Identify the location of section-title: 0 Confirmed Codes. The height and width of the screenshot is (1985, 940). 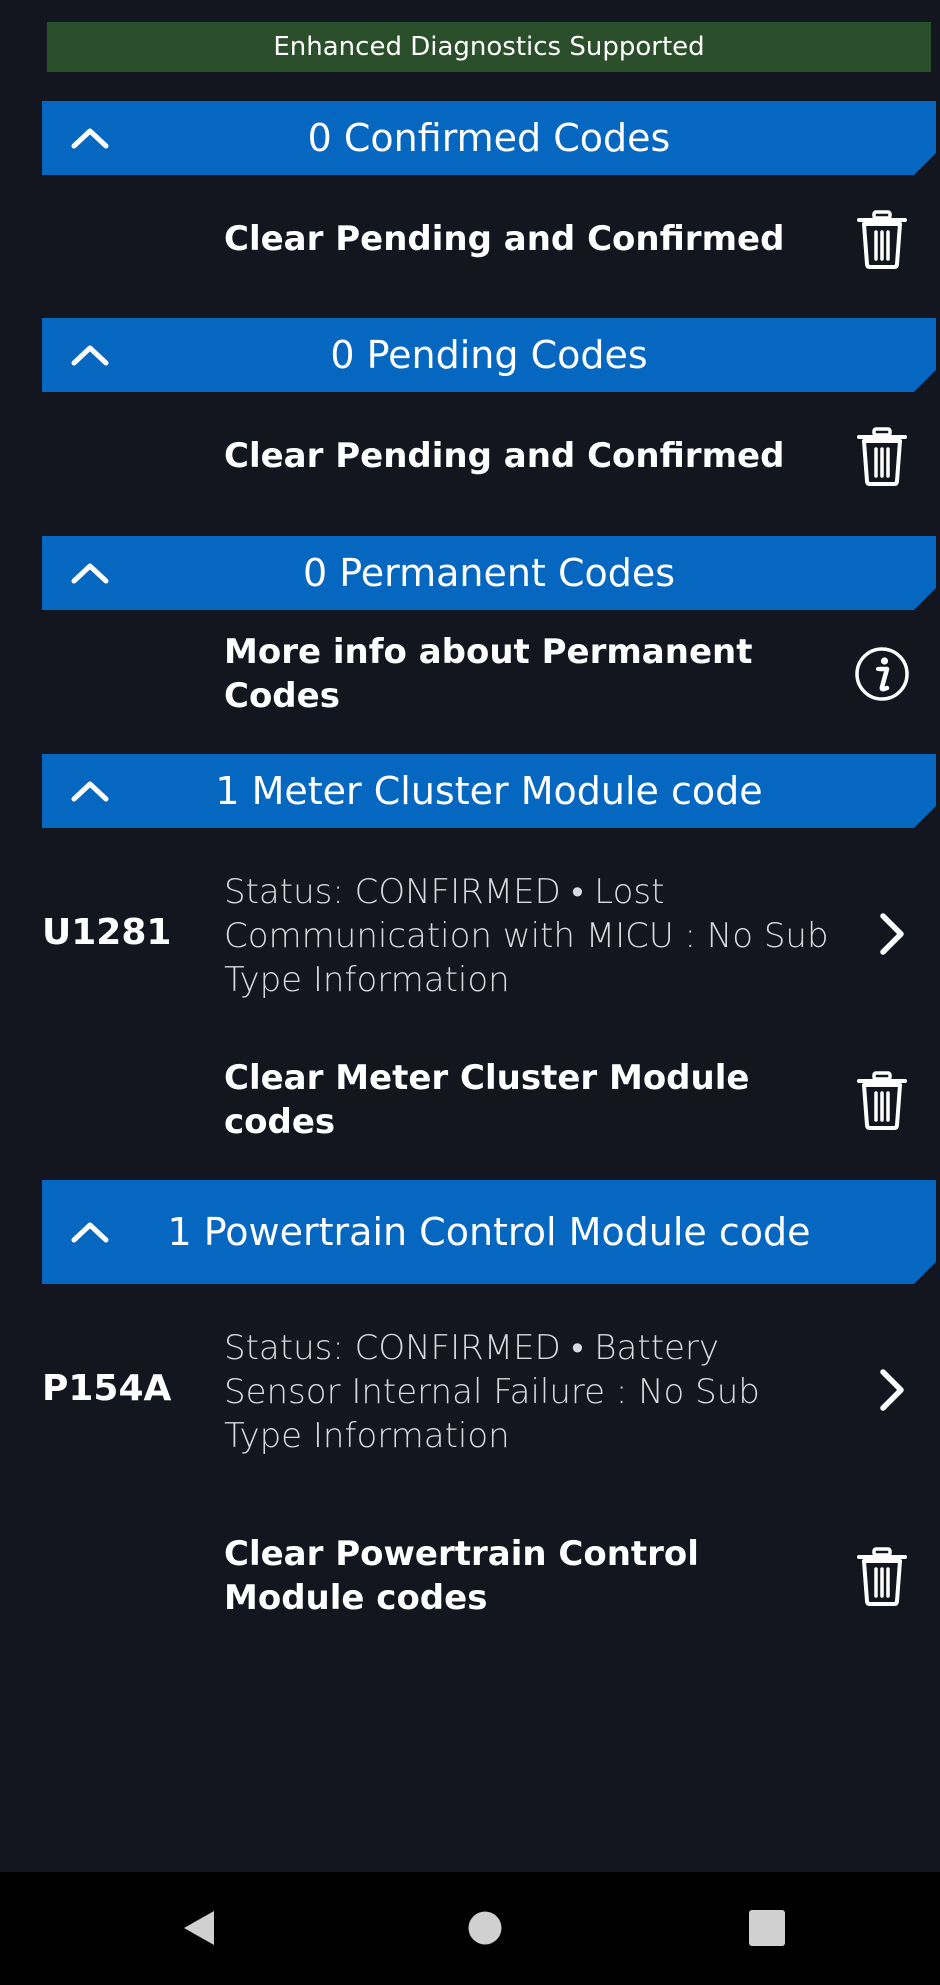
(489, 138).